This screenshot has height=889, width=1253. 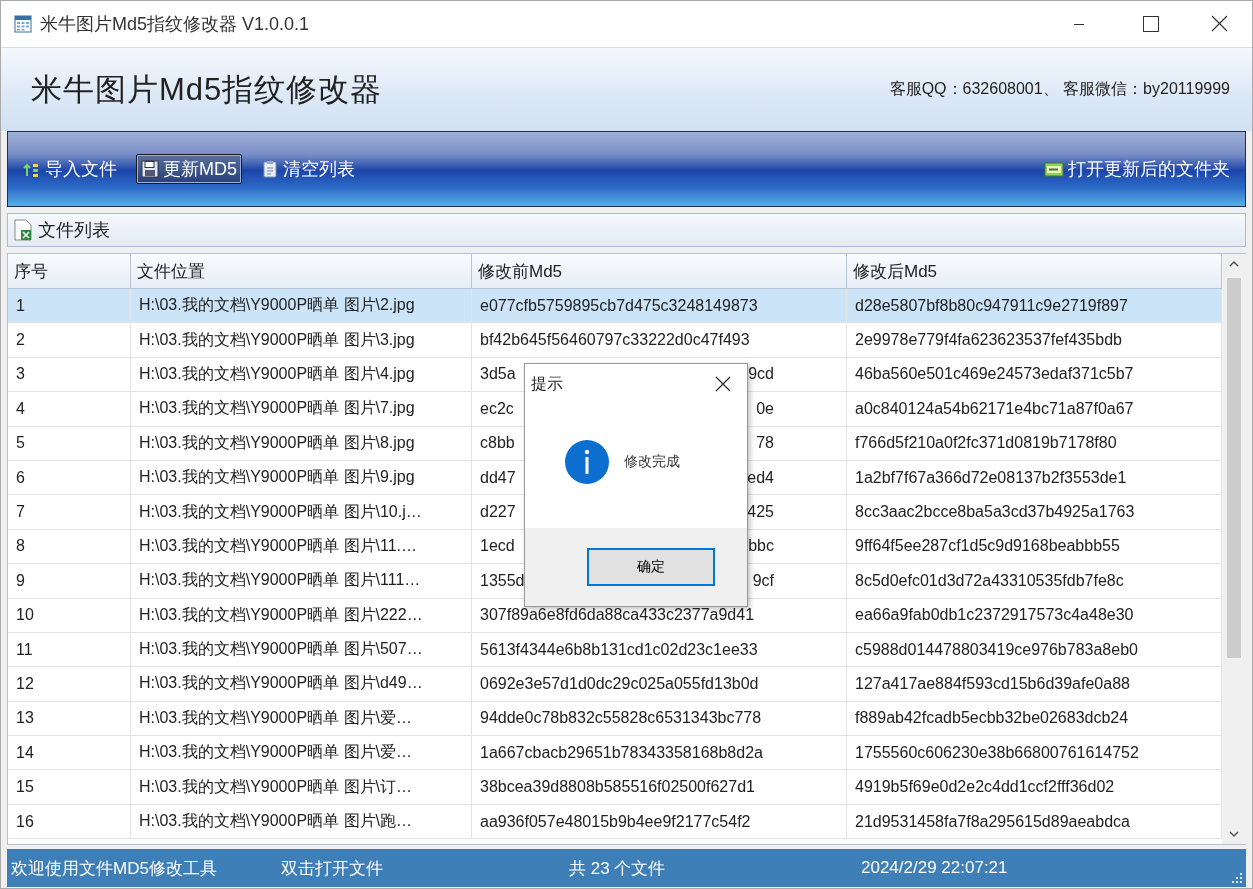 What do you see at coordinates (1137, 169) in the screenshot?
I see `toolbar-button: 打开更新后的文件夹` at bounding box center [1137, 169].